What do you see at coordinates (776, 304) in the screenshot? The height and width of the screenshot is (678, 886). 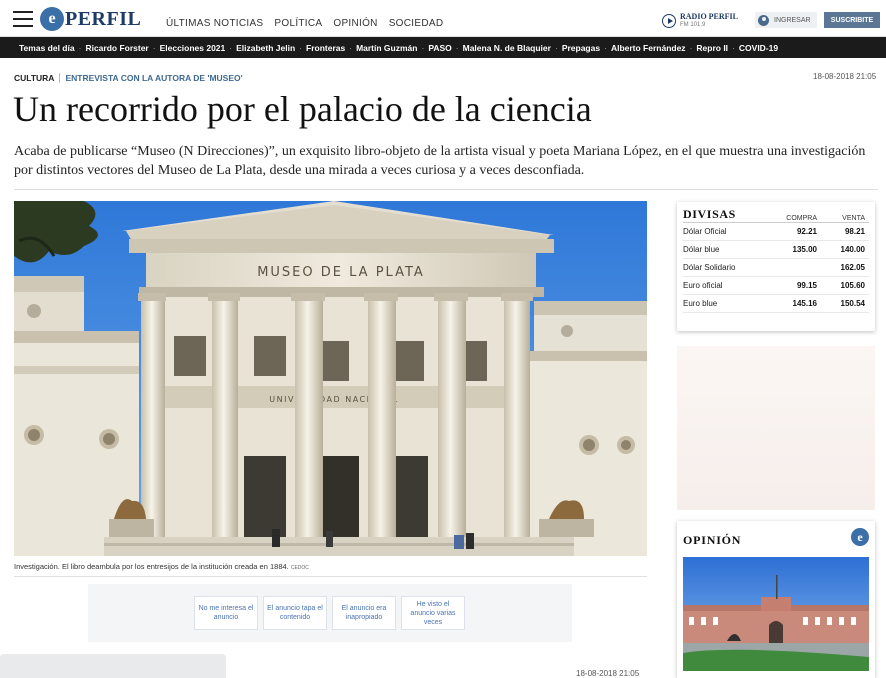 I see `currency-row: Euro blue 145.16 150.54` at bounding box center [776, 304].